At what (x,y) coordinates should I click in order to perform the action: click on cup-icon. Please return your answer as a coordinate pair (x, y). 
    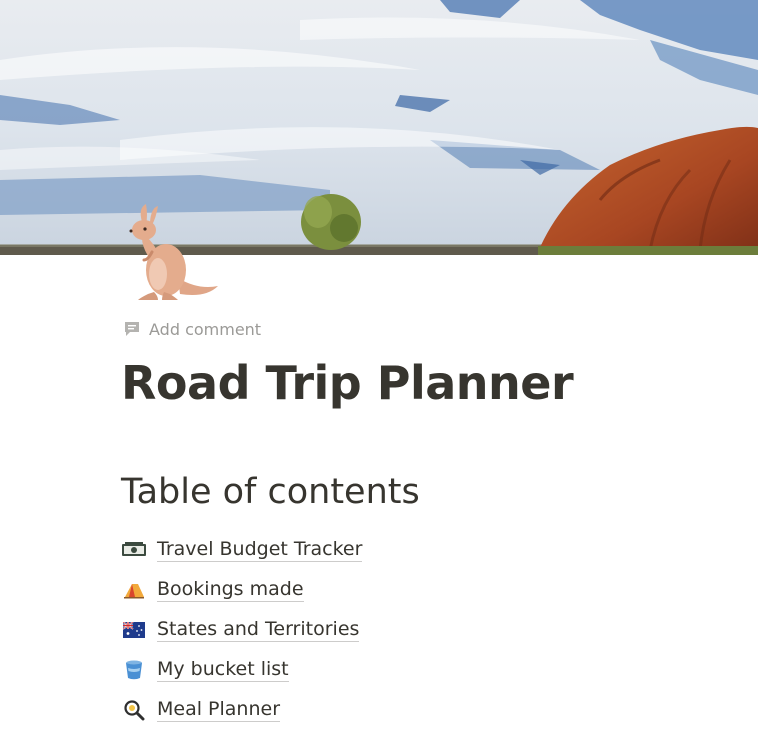
    Looking at the image, I should click on (134, 670).